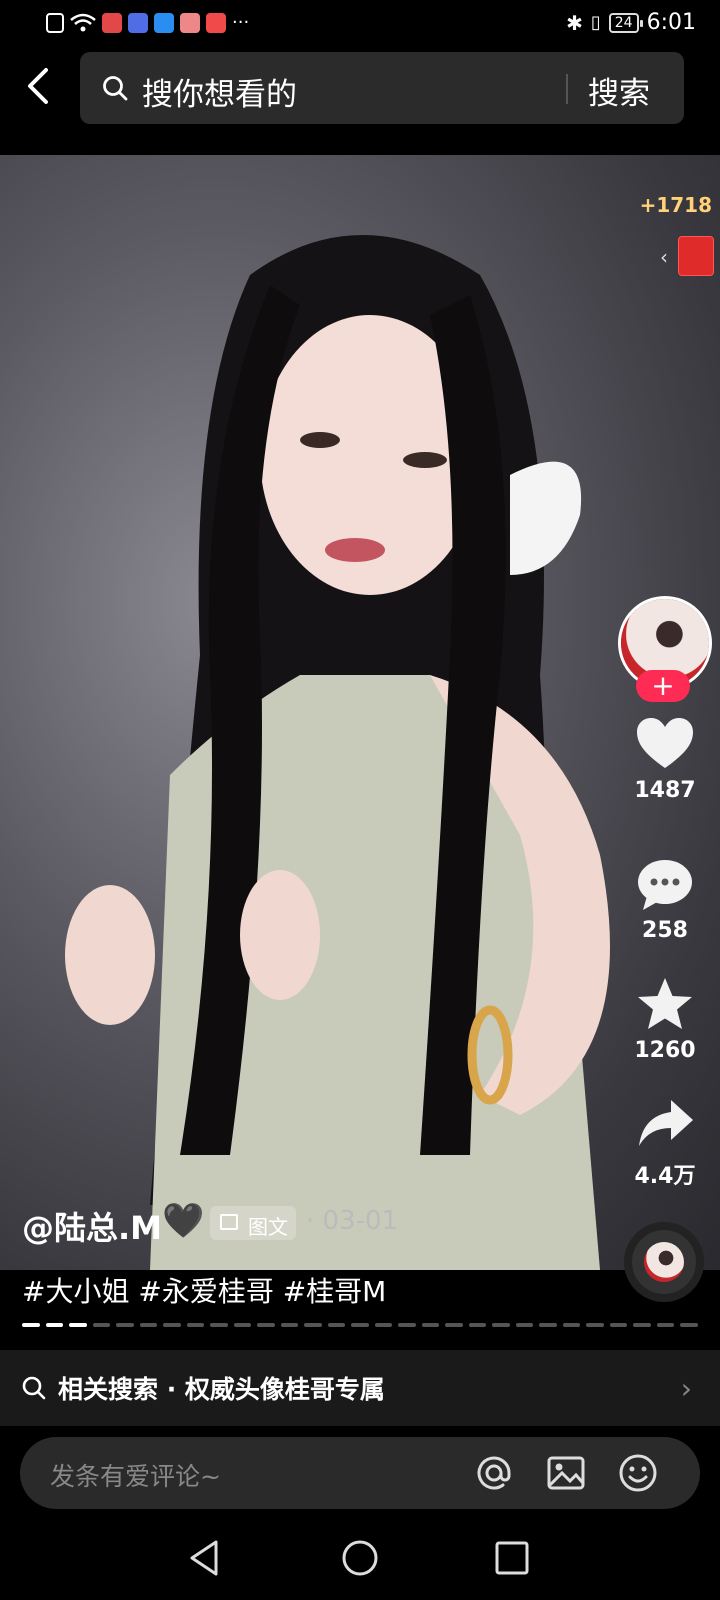 This screenshot has height=1600, width=720. Describe the element at coordinates (625, 22) in the screenshot. I see `battery-indicator: 24` at that location.